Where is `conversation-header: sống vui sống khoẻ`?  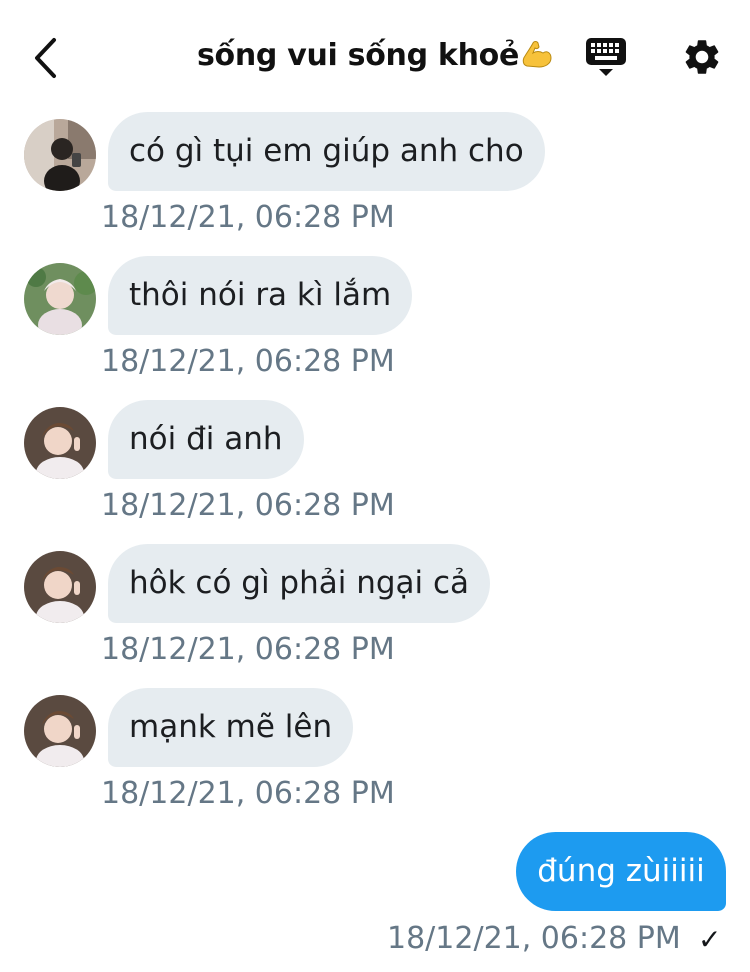
conversation-header: sống vui sống khoẻ is located at coordinates (375, 54).